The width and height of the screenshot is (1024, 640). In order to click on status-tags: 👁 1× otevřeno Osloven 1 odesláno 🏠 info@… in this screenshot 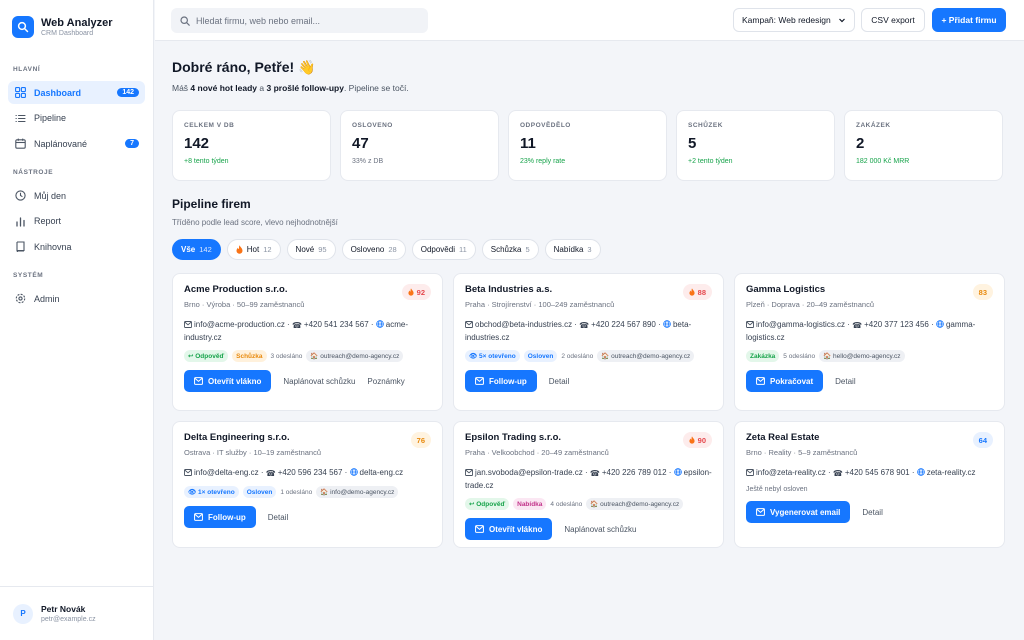, I will do `click(307, 492)`.